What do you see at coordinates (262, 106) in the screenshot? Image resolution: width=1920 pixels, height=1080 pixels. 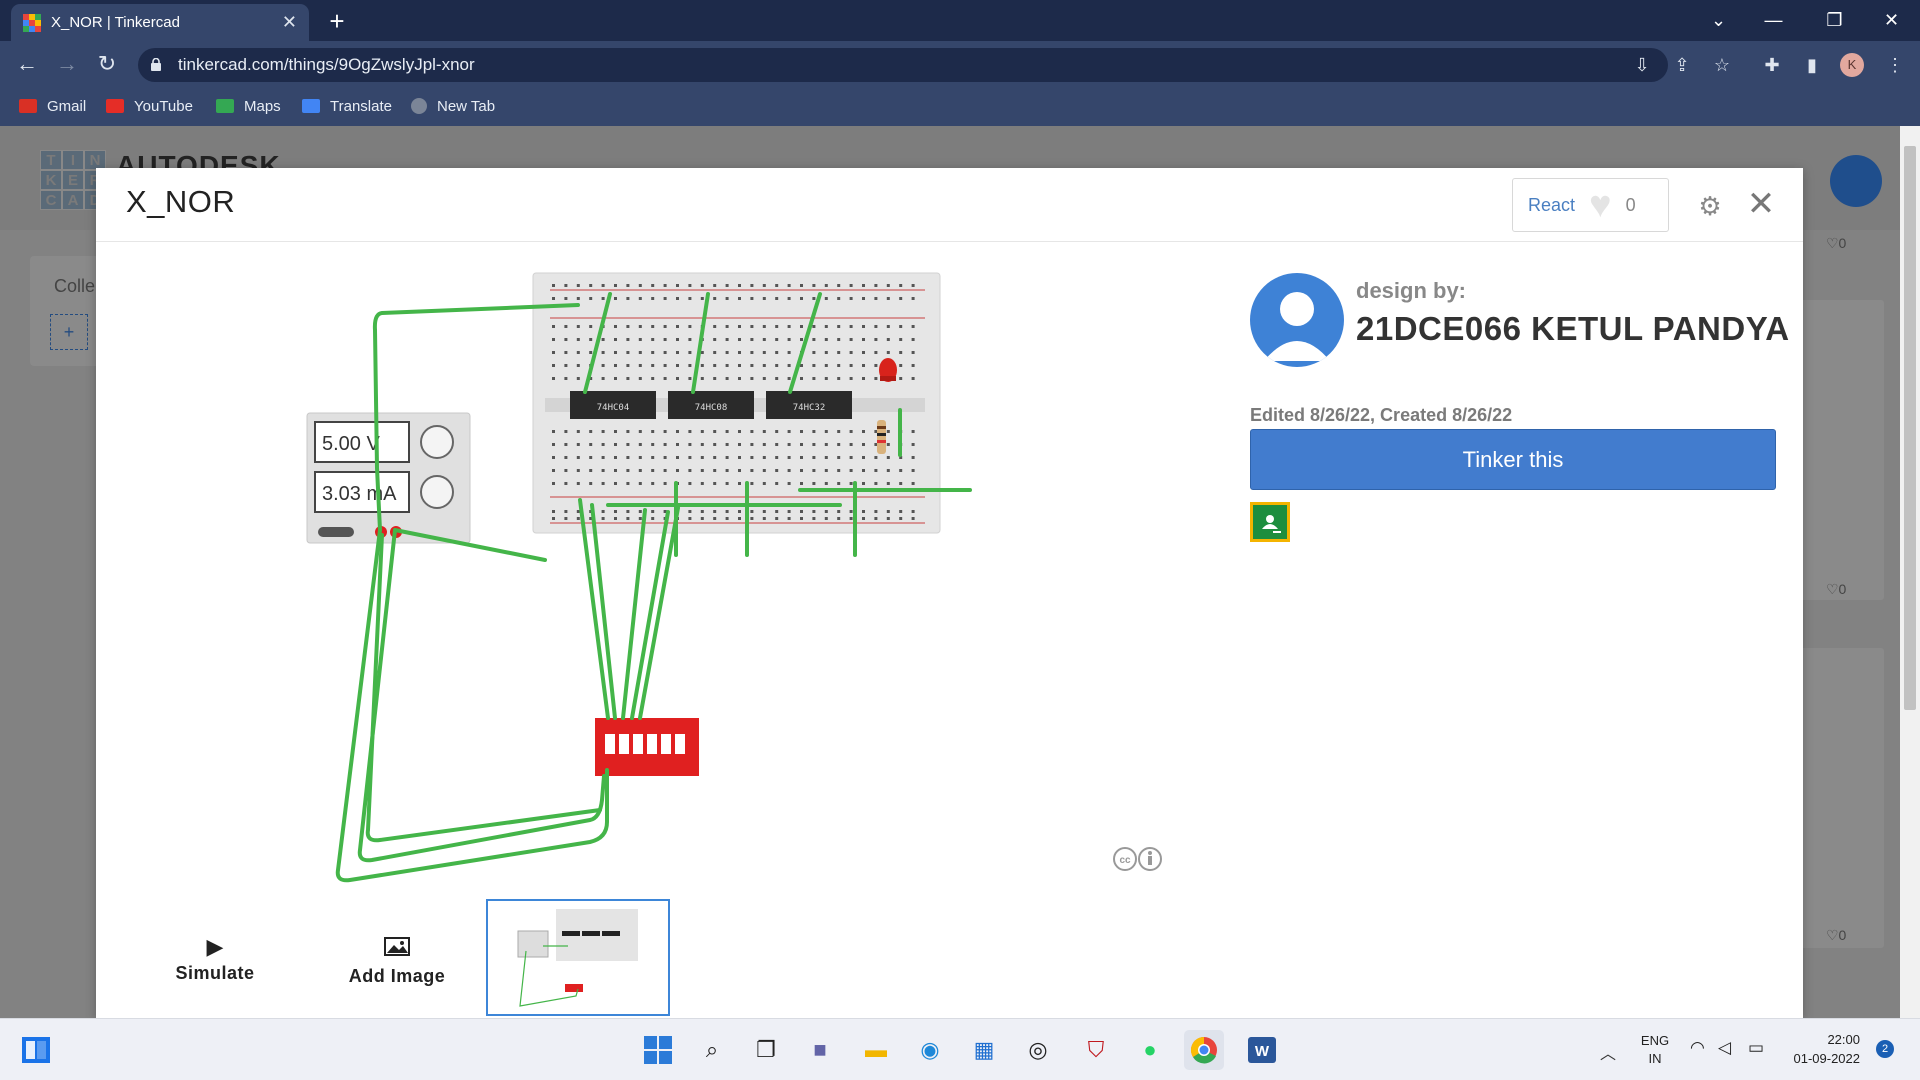 I see `bookmark-label: Maps` at bounding box center [262, 106].